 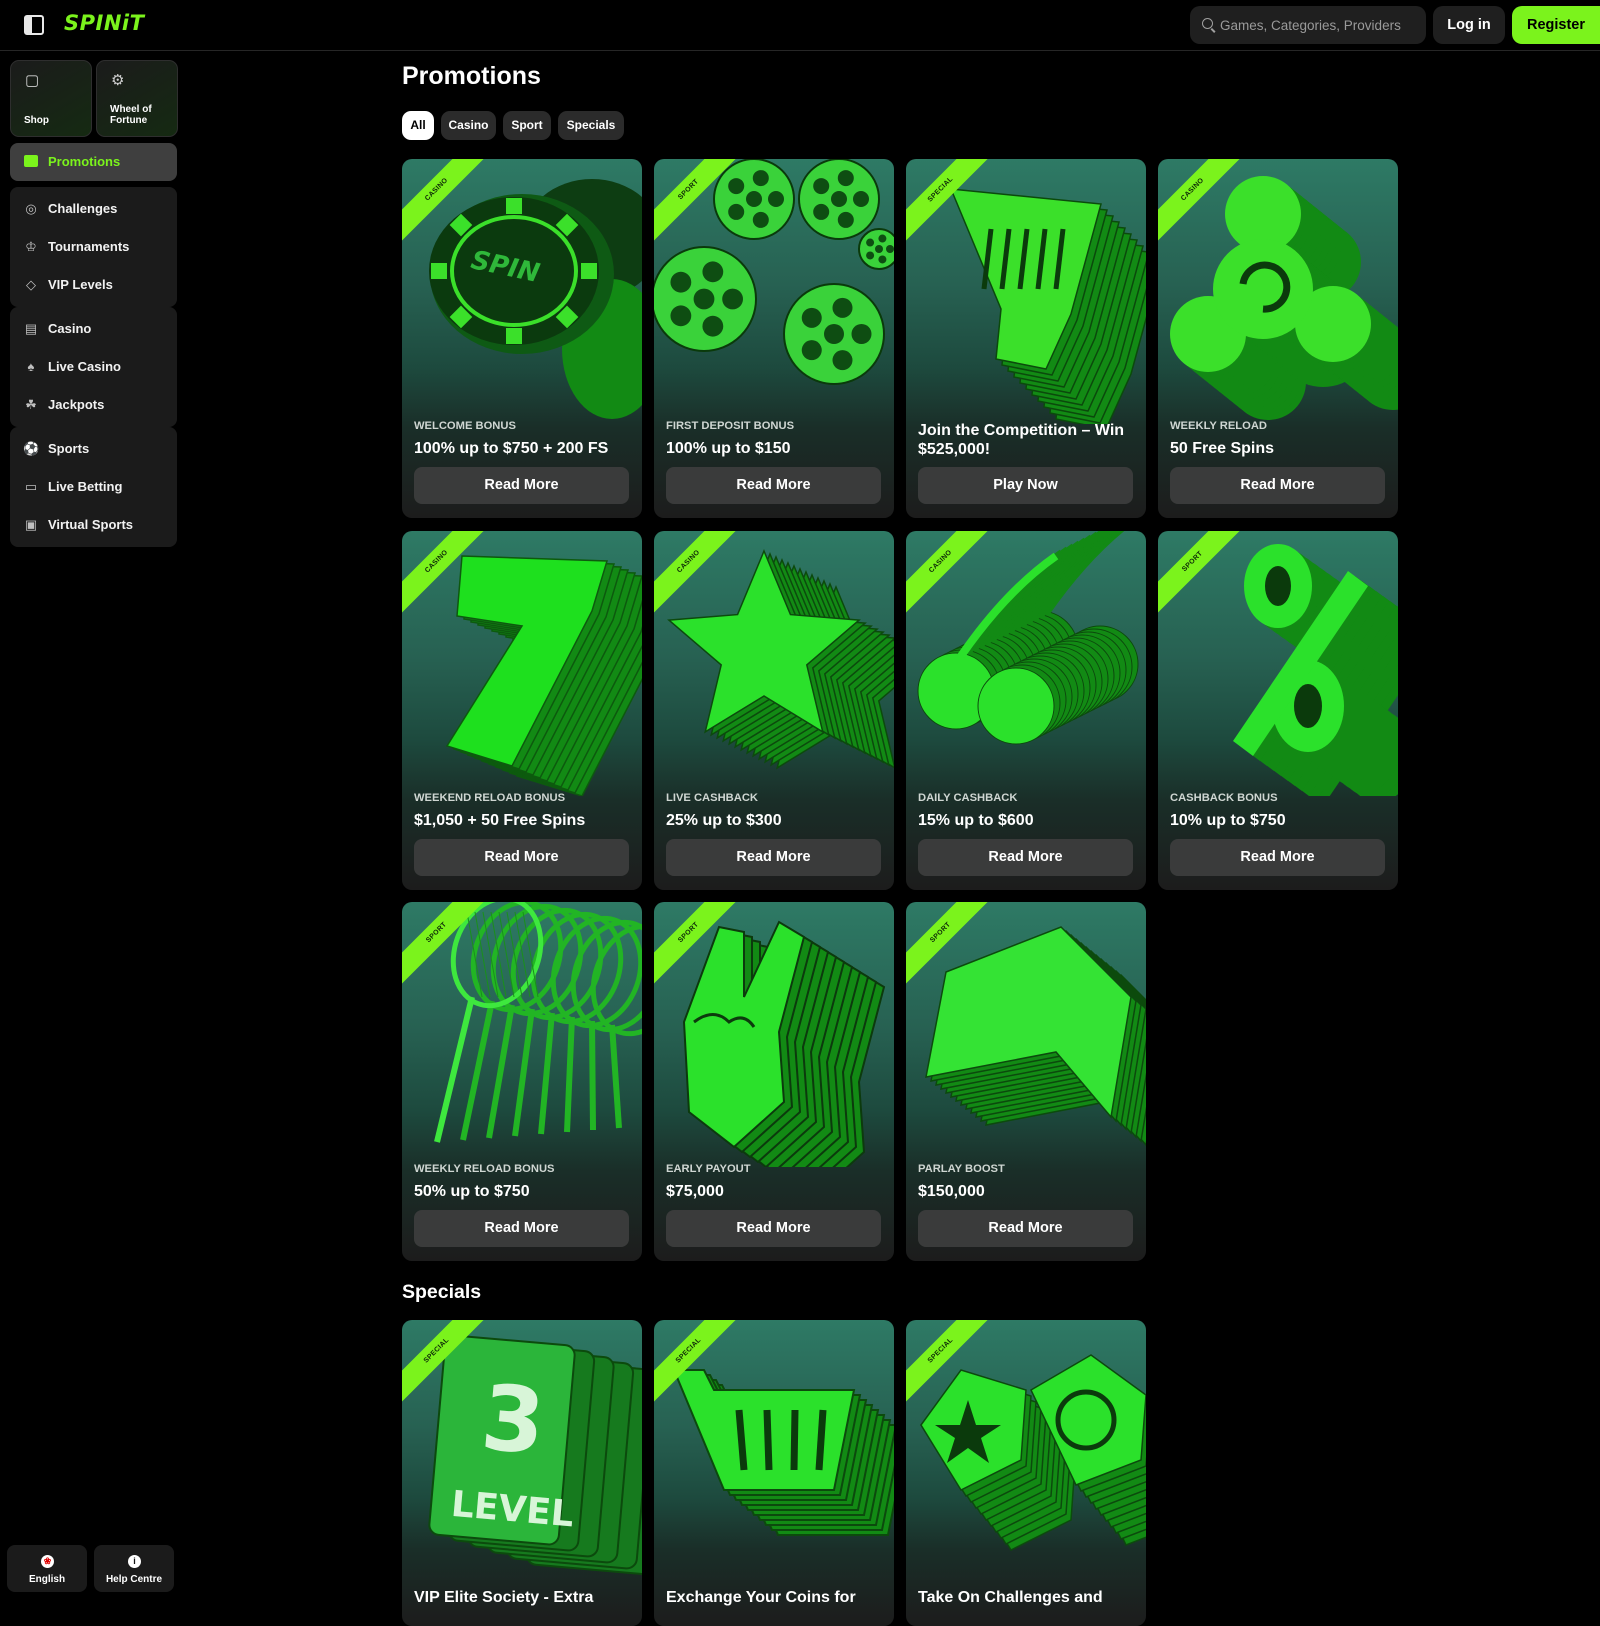 I want to click on specials-heading: Specials, so click(x=442, y=1292).